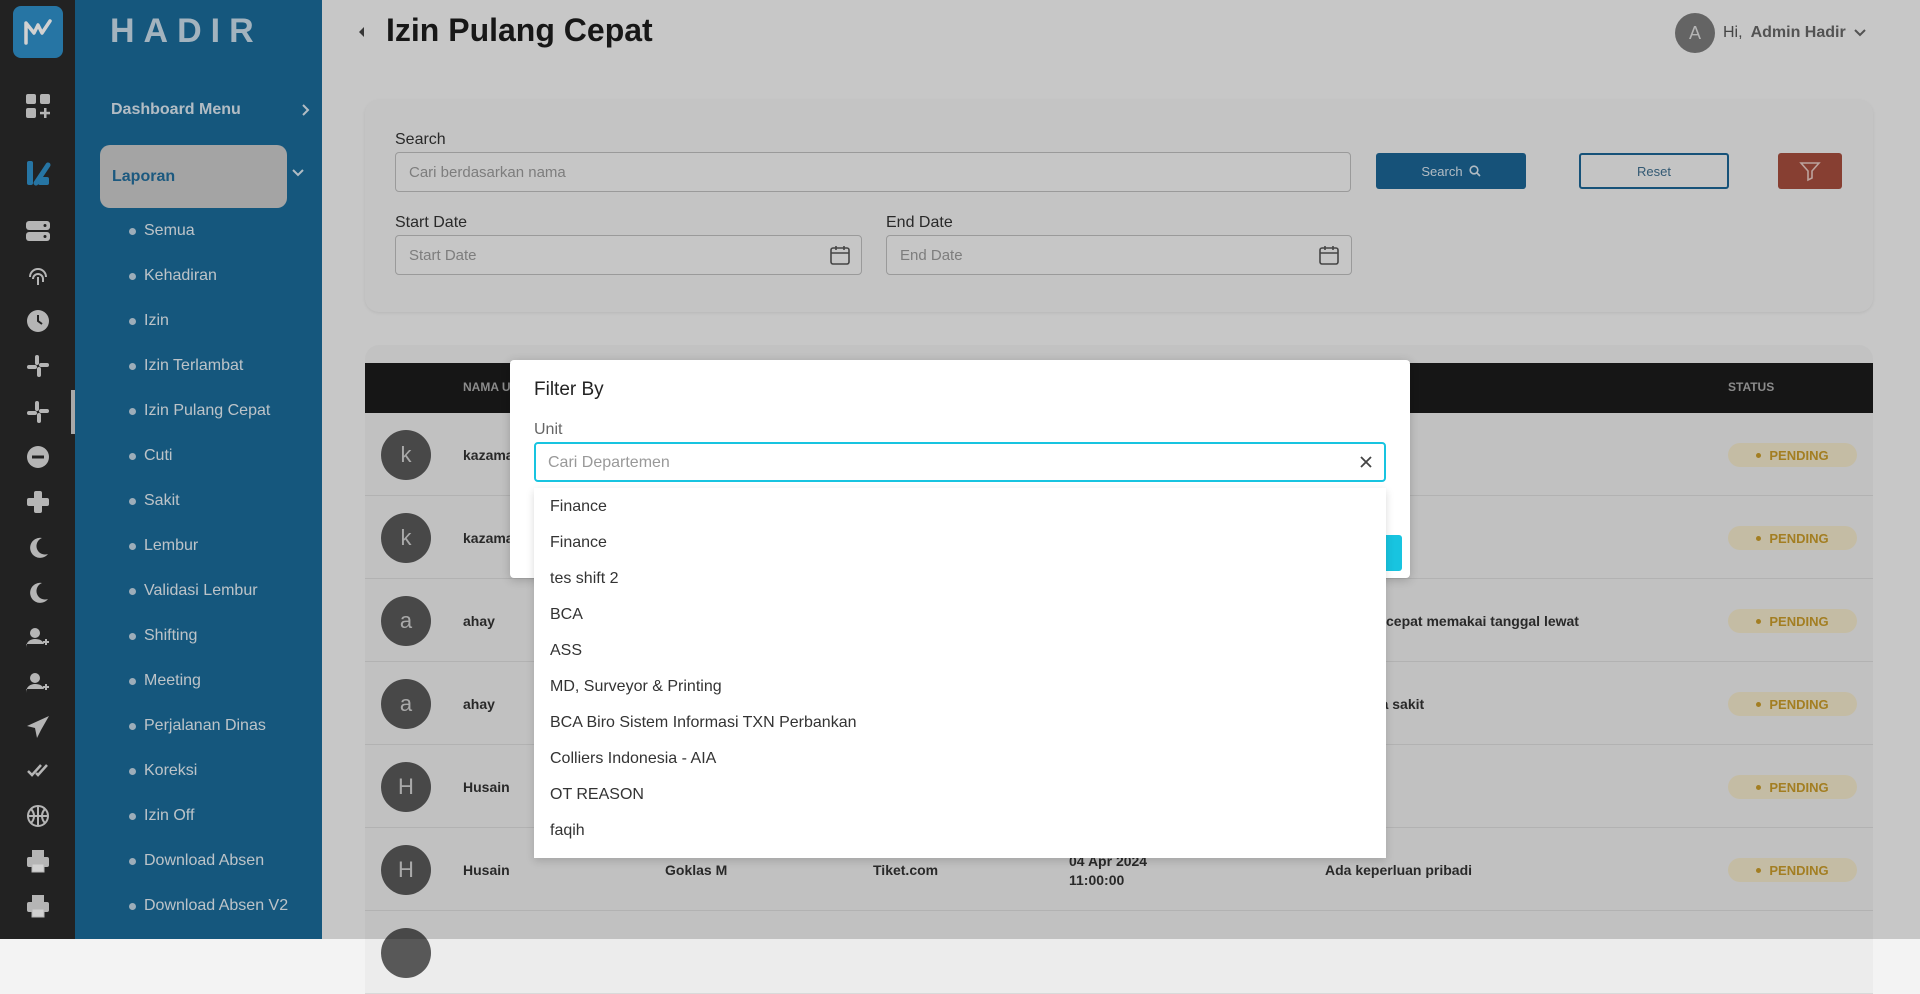 The image size is (1920, 994). I want to click on dropdown-option: ASS, so click(566, 651).